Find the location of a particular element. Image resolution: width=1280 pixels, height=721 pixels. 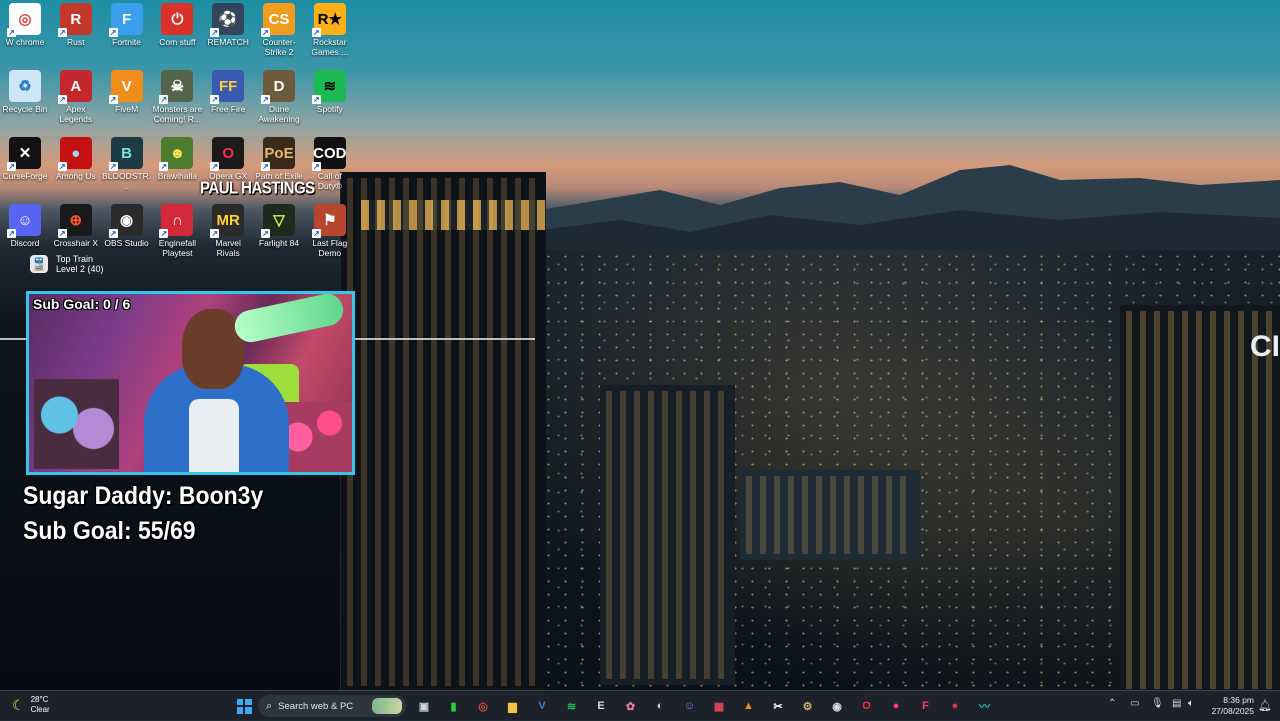

desktop-icon-discord: ☺Discord is located at coordinates (25, 224).